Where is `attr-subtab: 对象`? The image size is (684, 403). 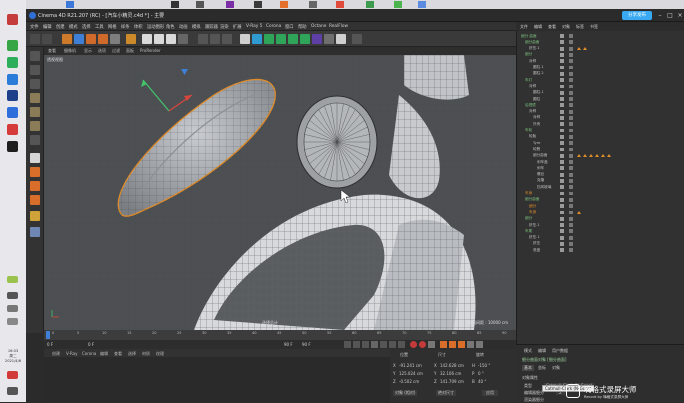 attr-subtab: 对象 is located at coordinates (556, 368).